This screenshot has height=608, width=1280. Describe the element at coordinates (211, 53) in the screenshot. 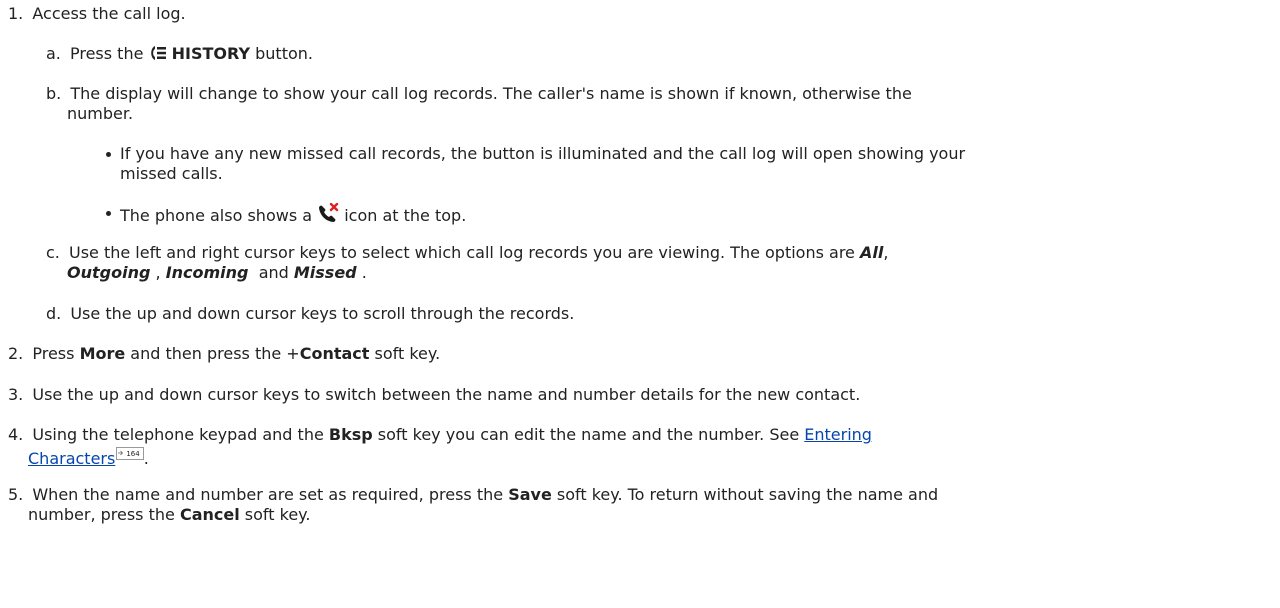

I see `history-button-label: HISTORY` at that location.